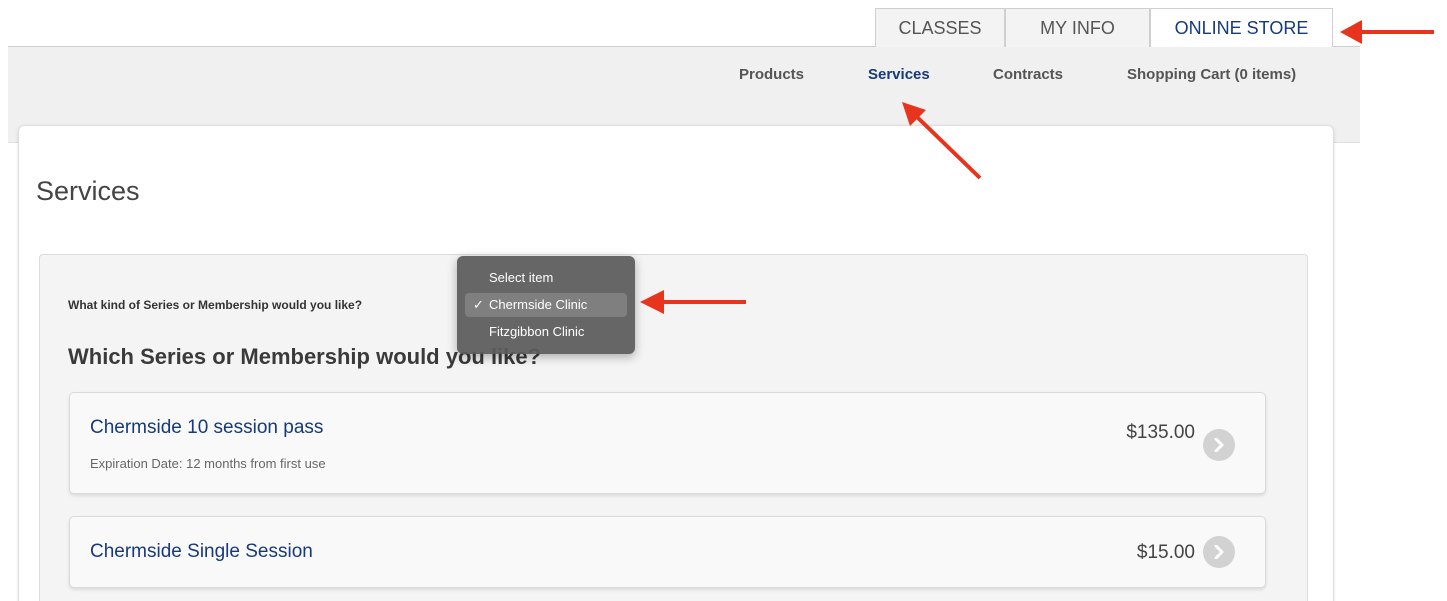 This screenshot has height=601, width=1447. I want to click on service-item-price: $135.00, so click(1160, 432).